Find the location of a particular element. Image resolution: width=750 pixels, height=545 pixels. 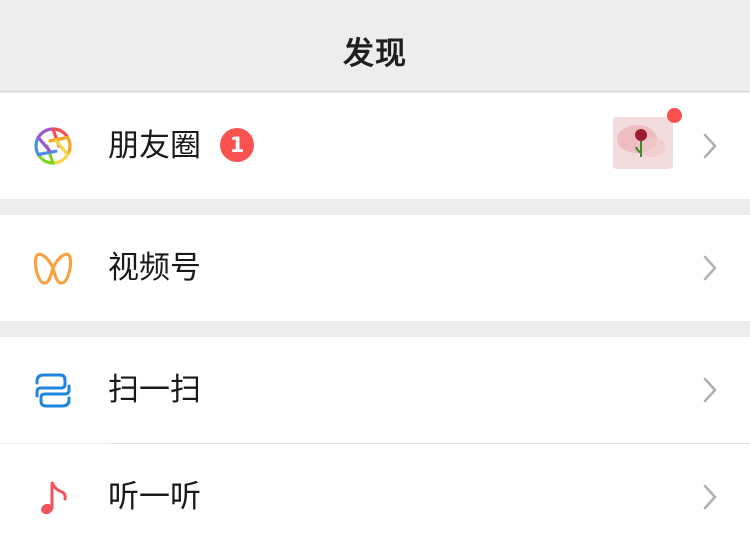

music-note-icon is located at coordinates (54, 498).